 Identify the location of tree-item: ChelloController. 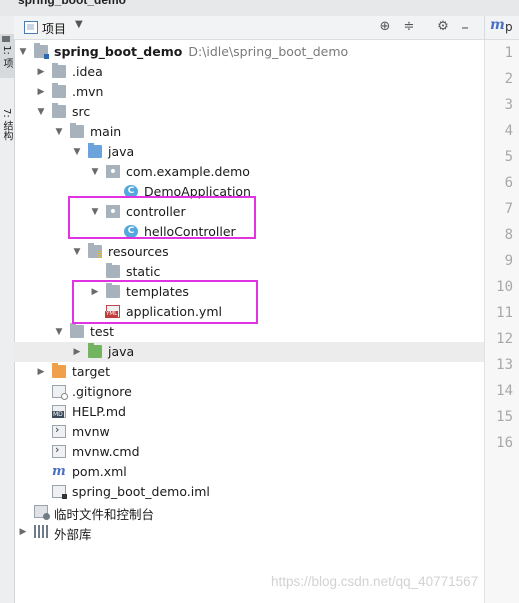
(249, 232).